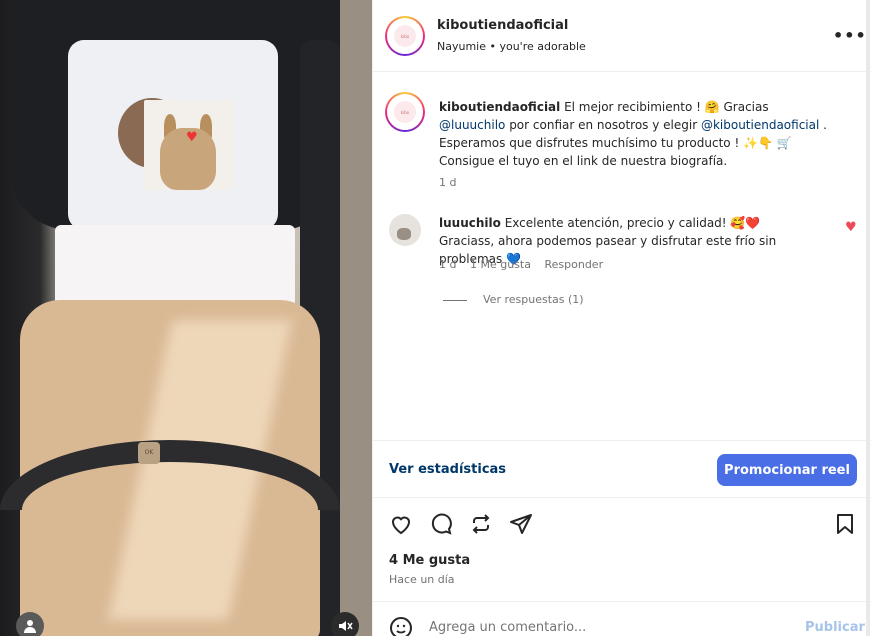  Describe the element at coordinates (481, 524) in the screenshot. I see `repost-icon` at that location.